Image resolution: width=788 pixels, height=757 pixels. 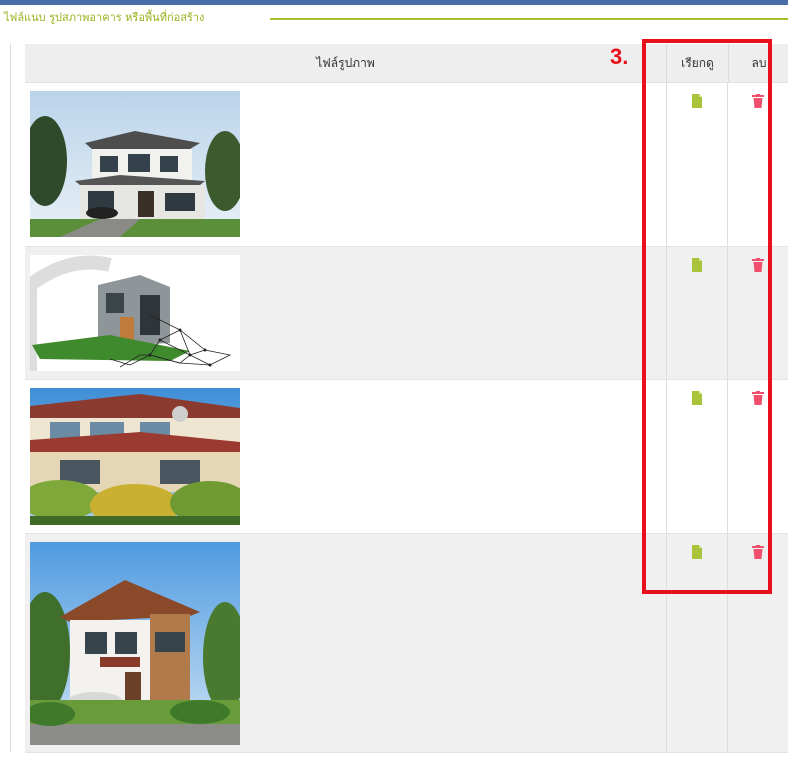 I want to click on annotation-step-label: 3., so click(x=619, y=56).